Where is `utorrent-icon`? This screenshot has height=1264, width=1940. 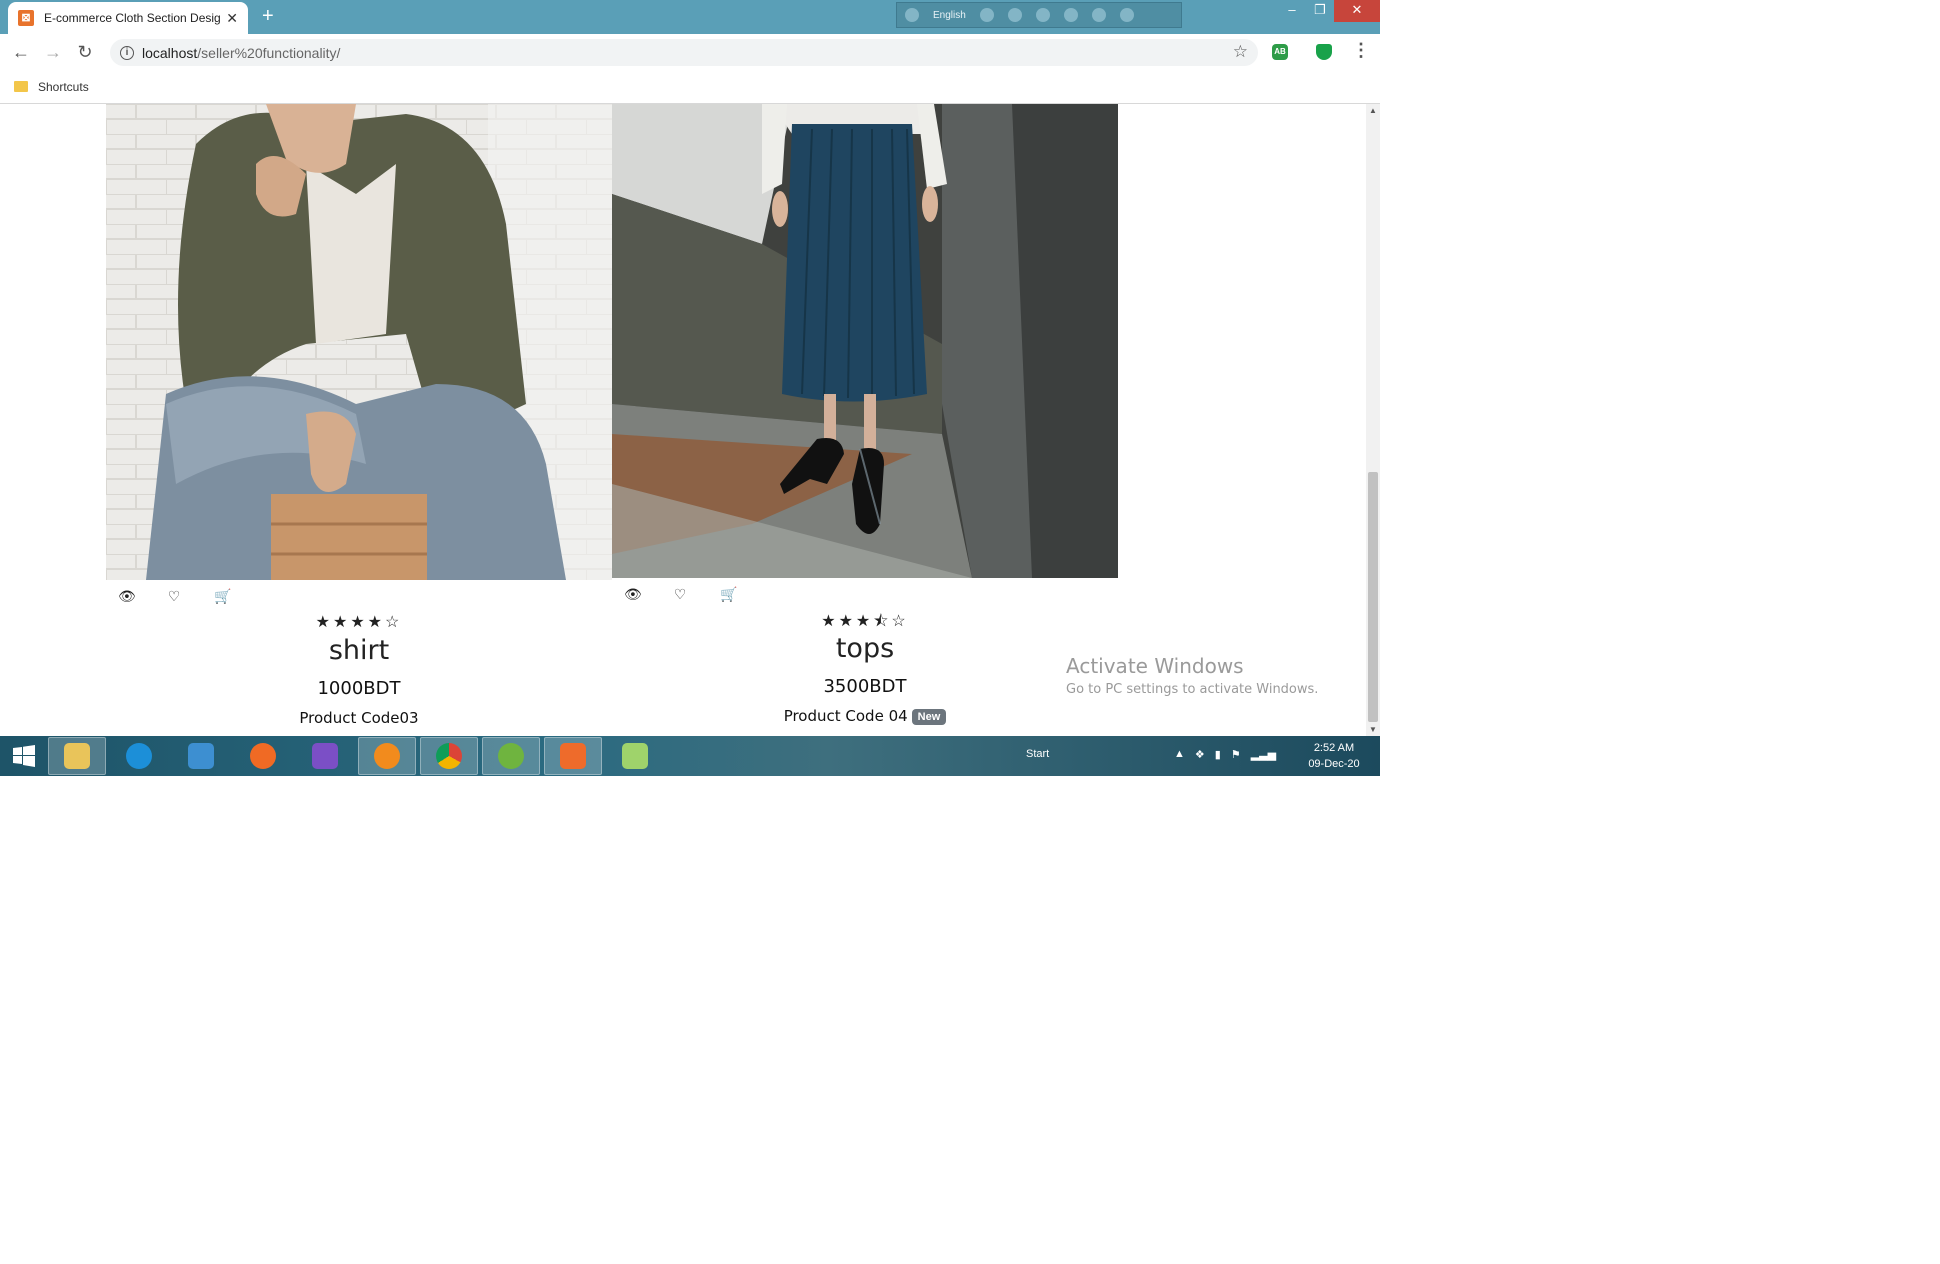 utorrent-icon is located at coordinates (511, 756).